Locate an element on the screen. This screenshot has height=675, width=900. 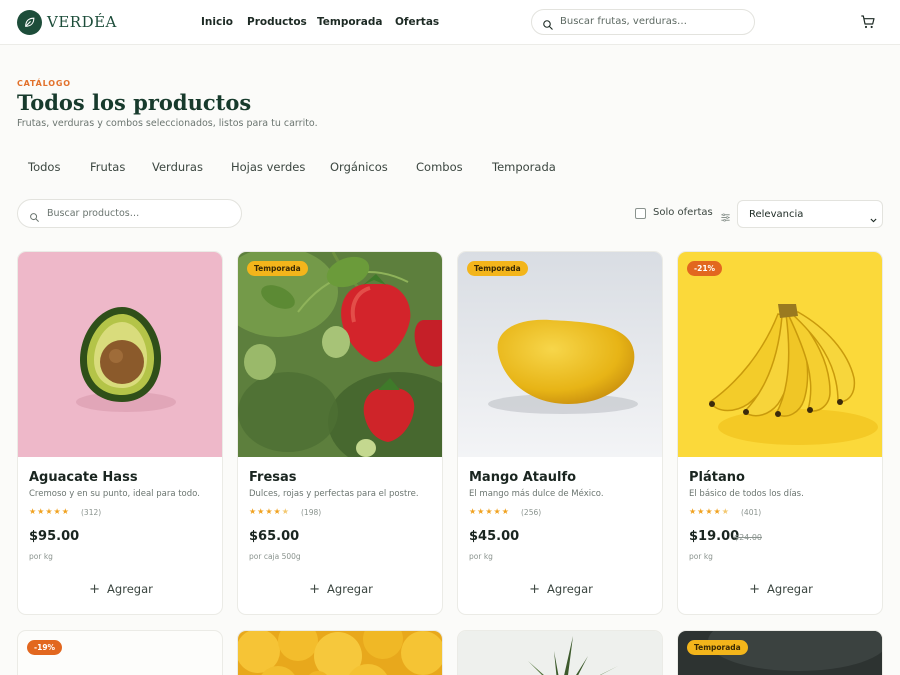
product-name: Plátano is located at coordinates (717, 477).